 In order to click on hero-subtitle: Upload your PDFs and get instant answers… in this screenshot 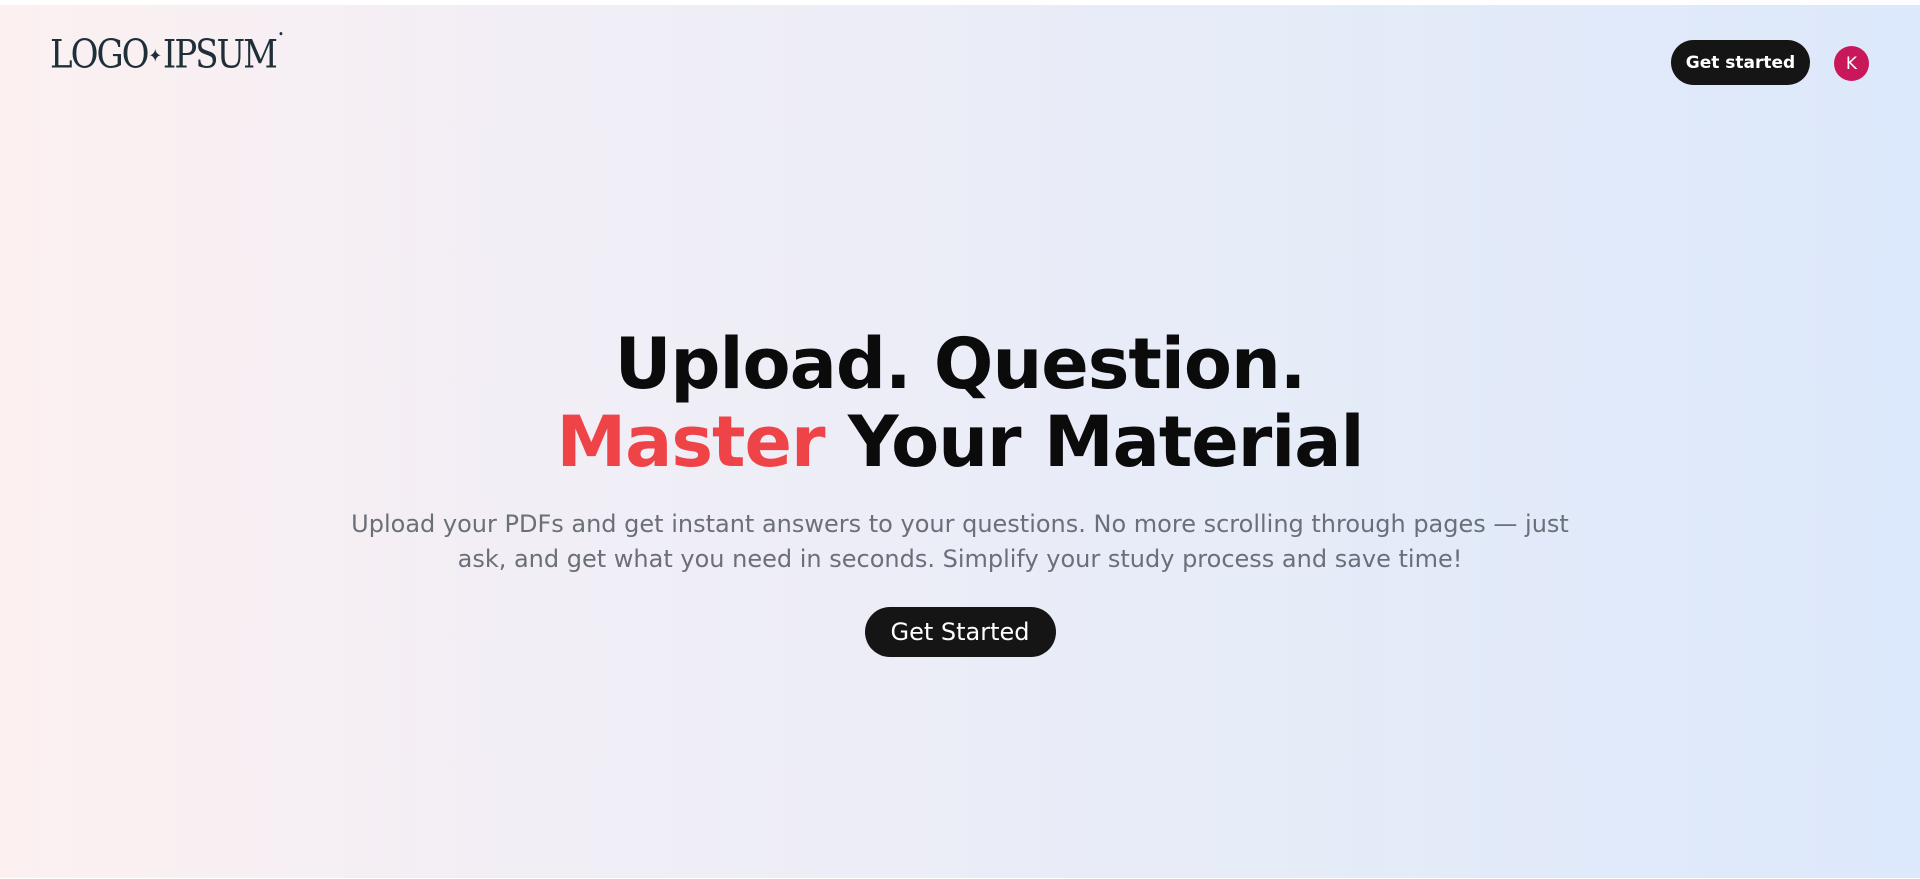, I will do `click(960, 541)`.